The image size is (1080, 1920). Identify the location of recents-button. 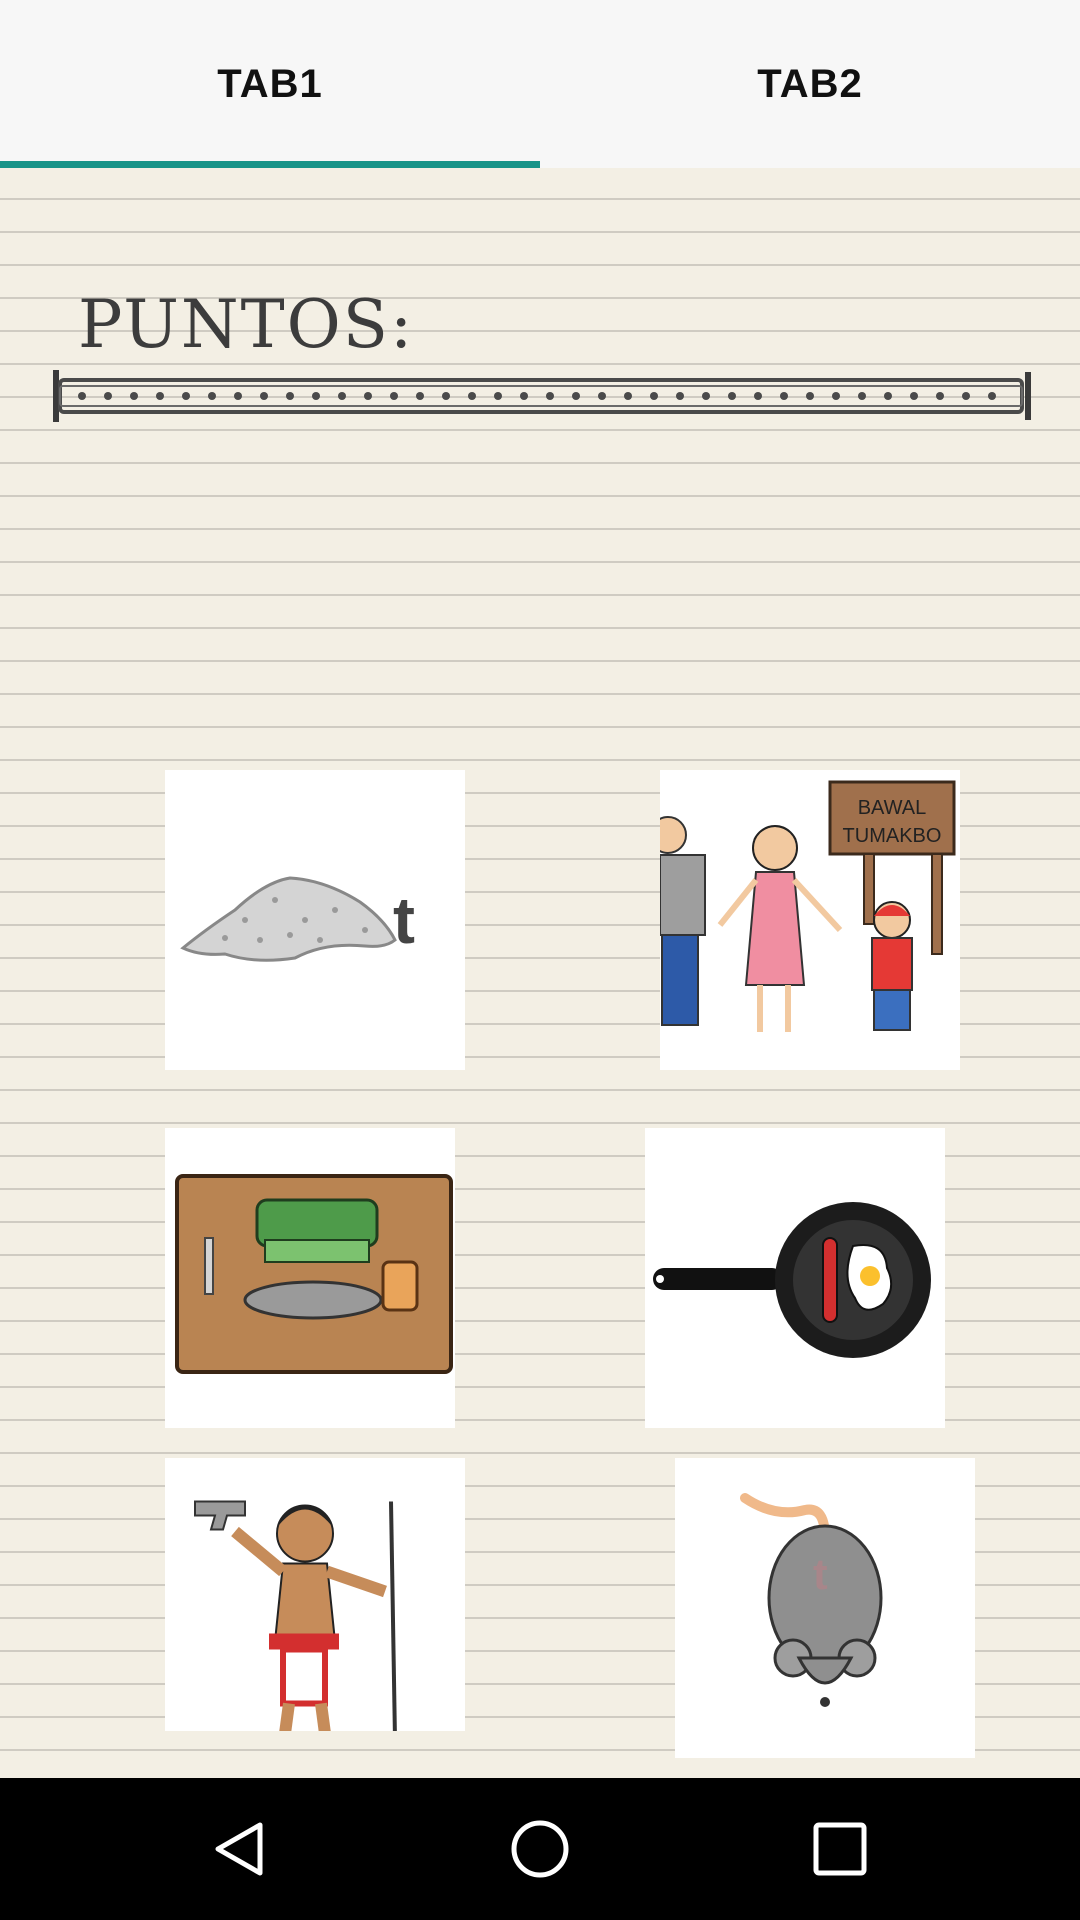
(840, 1849).